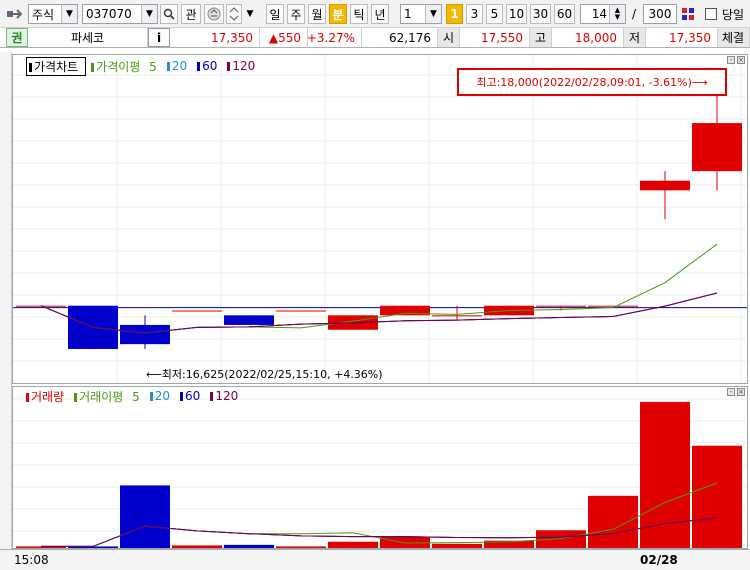 This screenshot has width=750, height=570. Describe the element at coordinates (599, 14) in the screenshot. I see `count-value: 14` at that location.